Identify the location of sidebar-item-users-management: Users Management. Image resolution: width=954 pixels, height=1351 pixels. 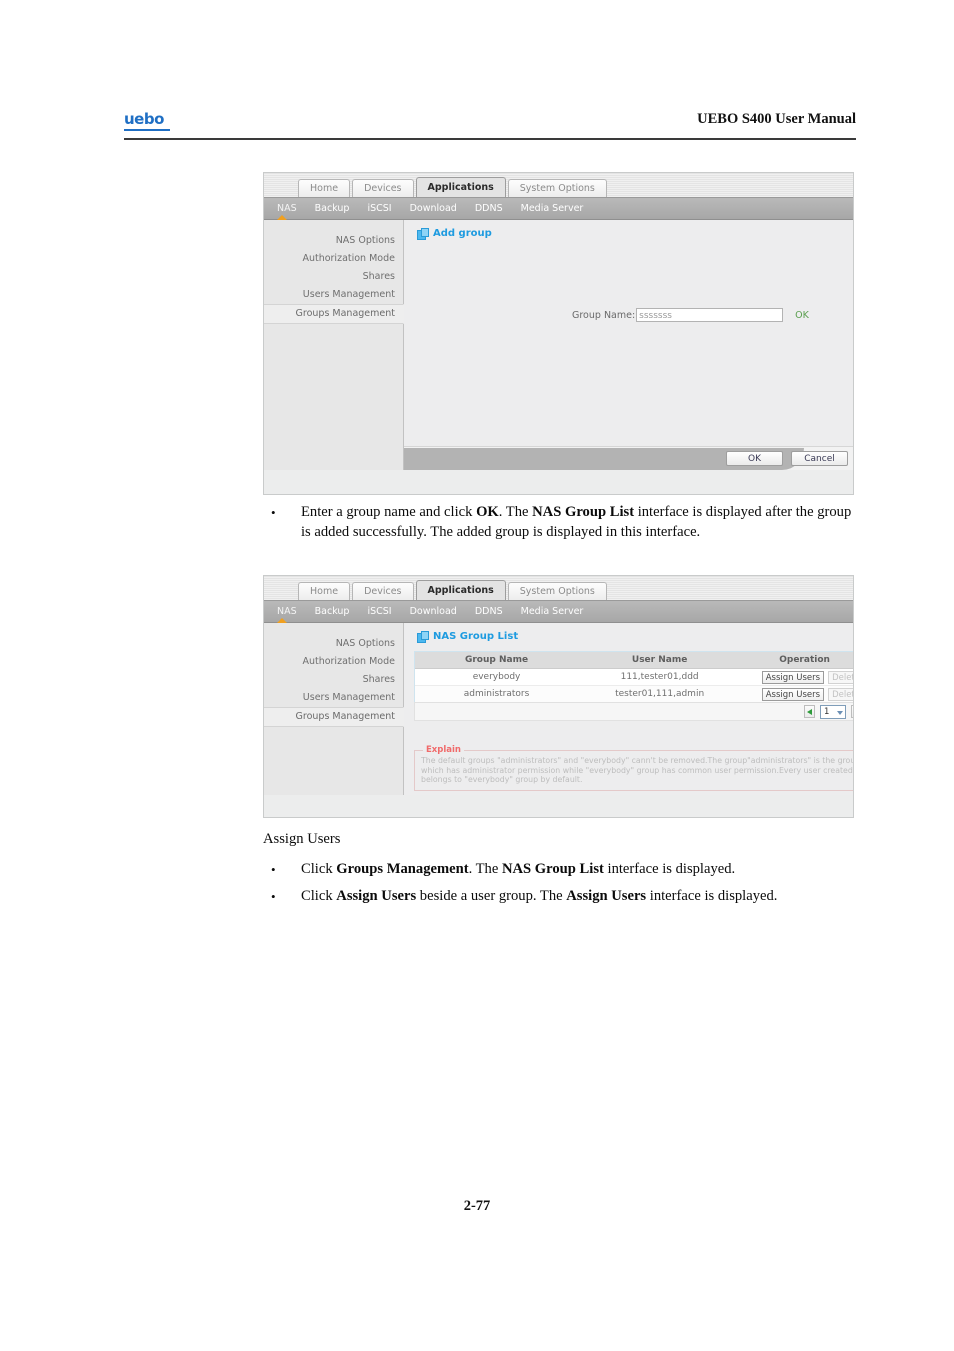
(333, 295).